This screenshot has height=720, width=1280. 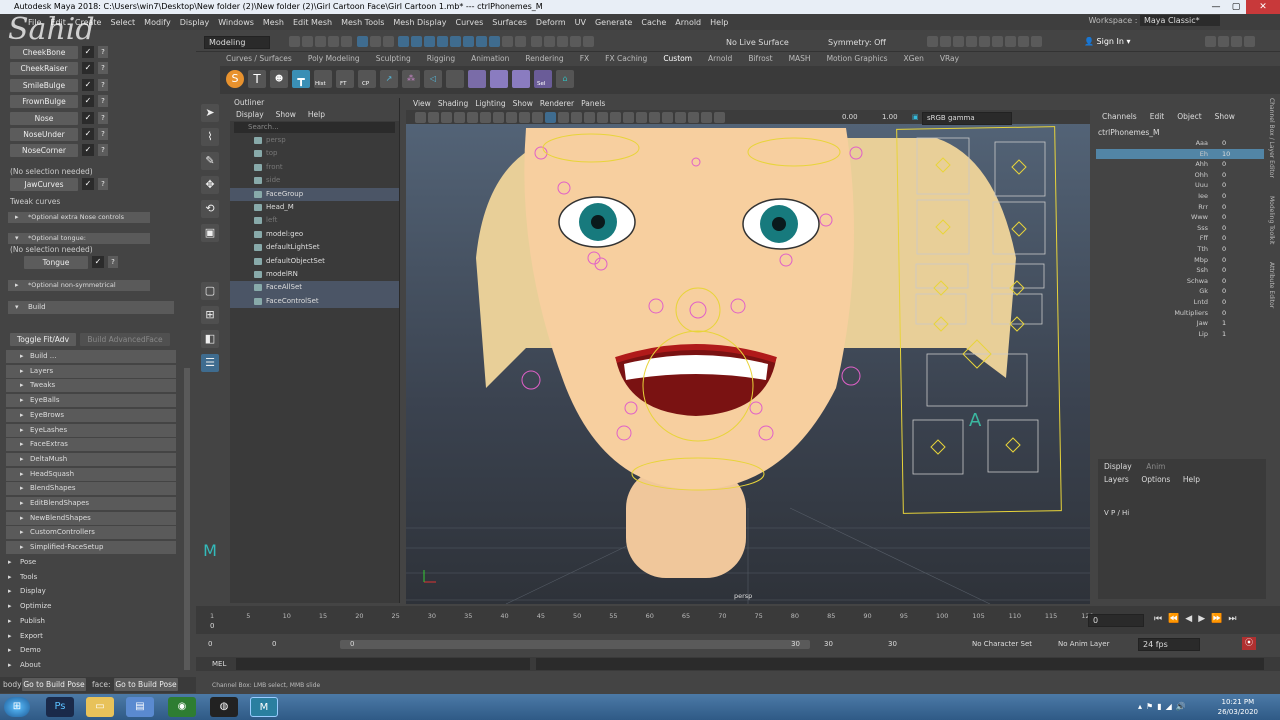 I want to click on control-nosecorner-help: ?, so click(x=103, y=150).